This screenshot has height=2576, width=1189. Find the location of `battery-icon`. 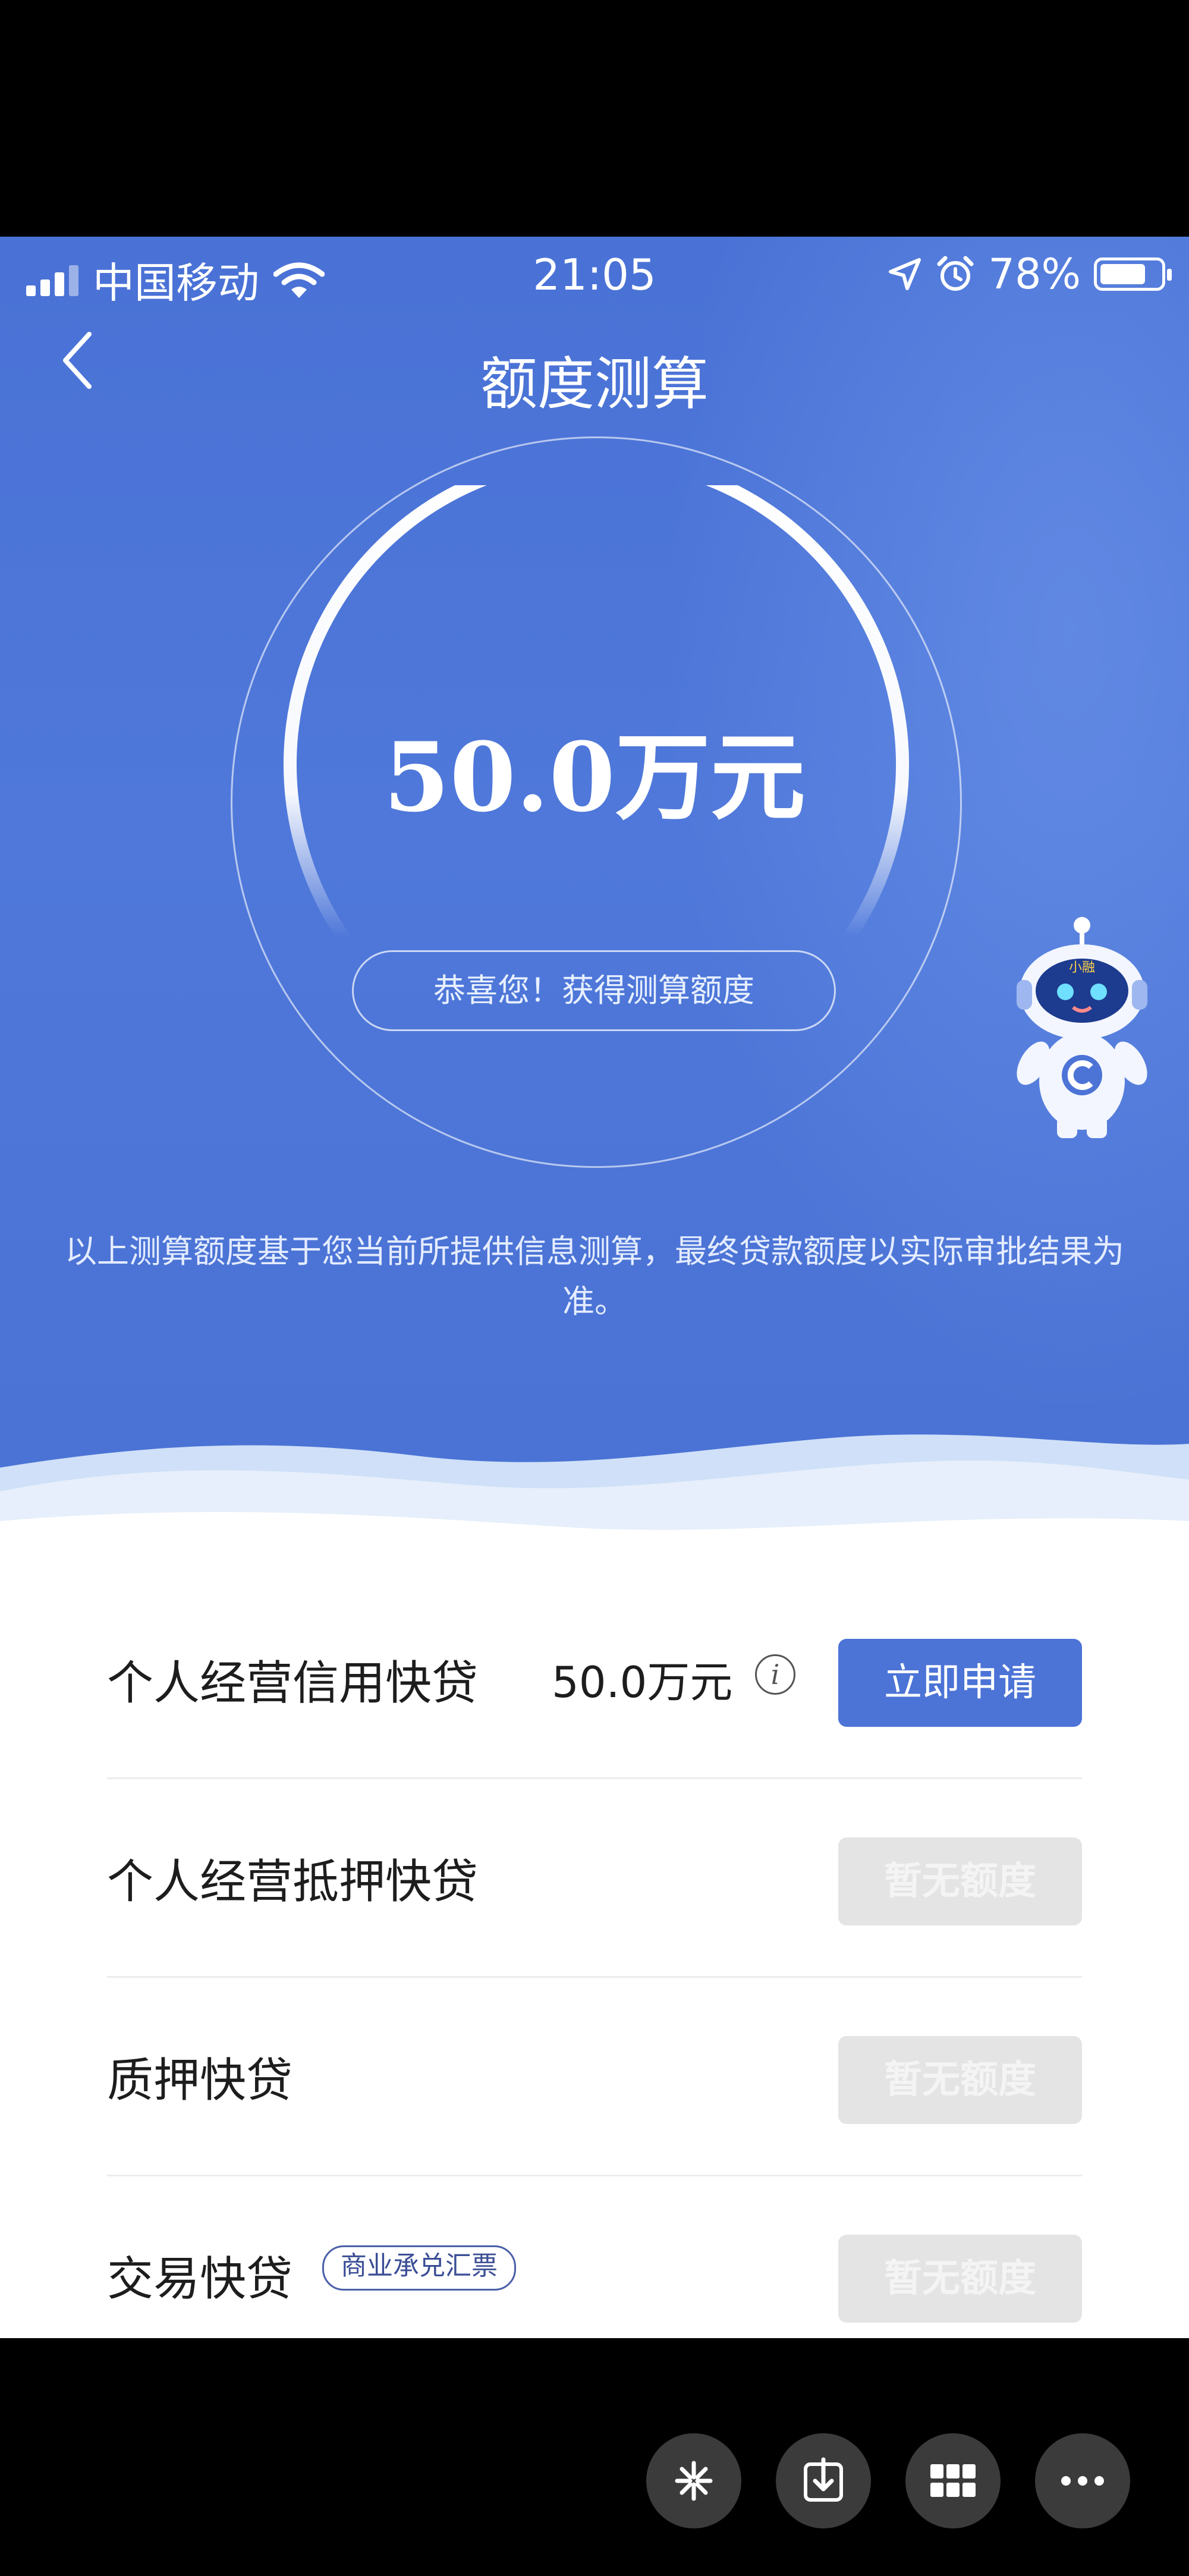

battery-icon is located at coordinates (1133, 274).